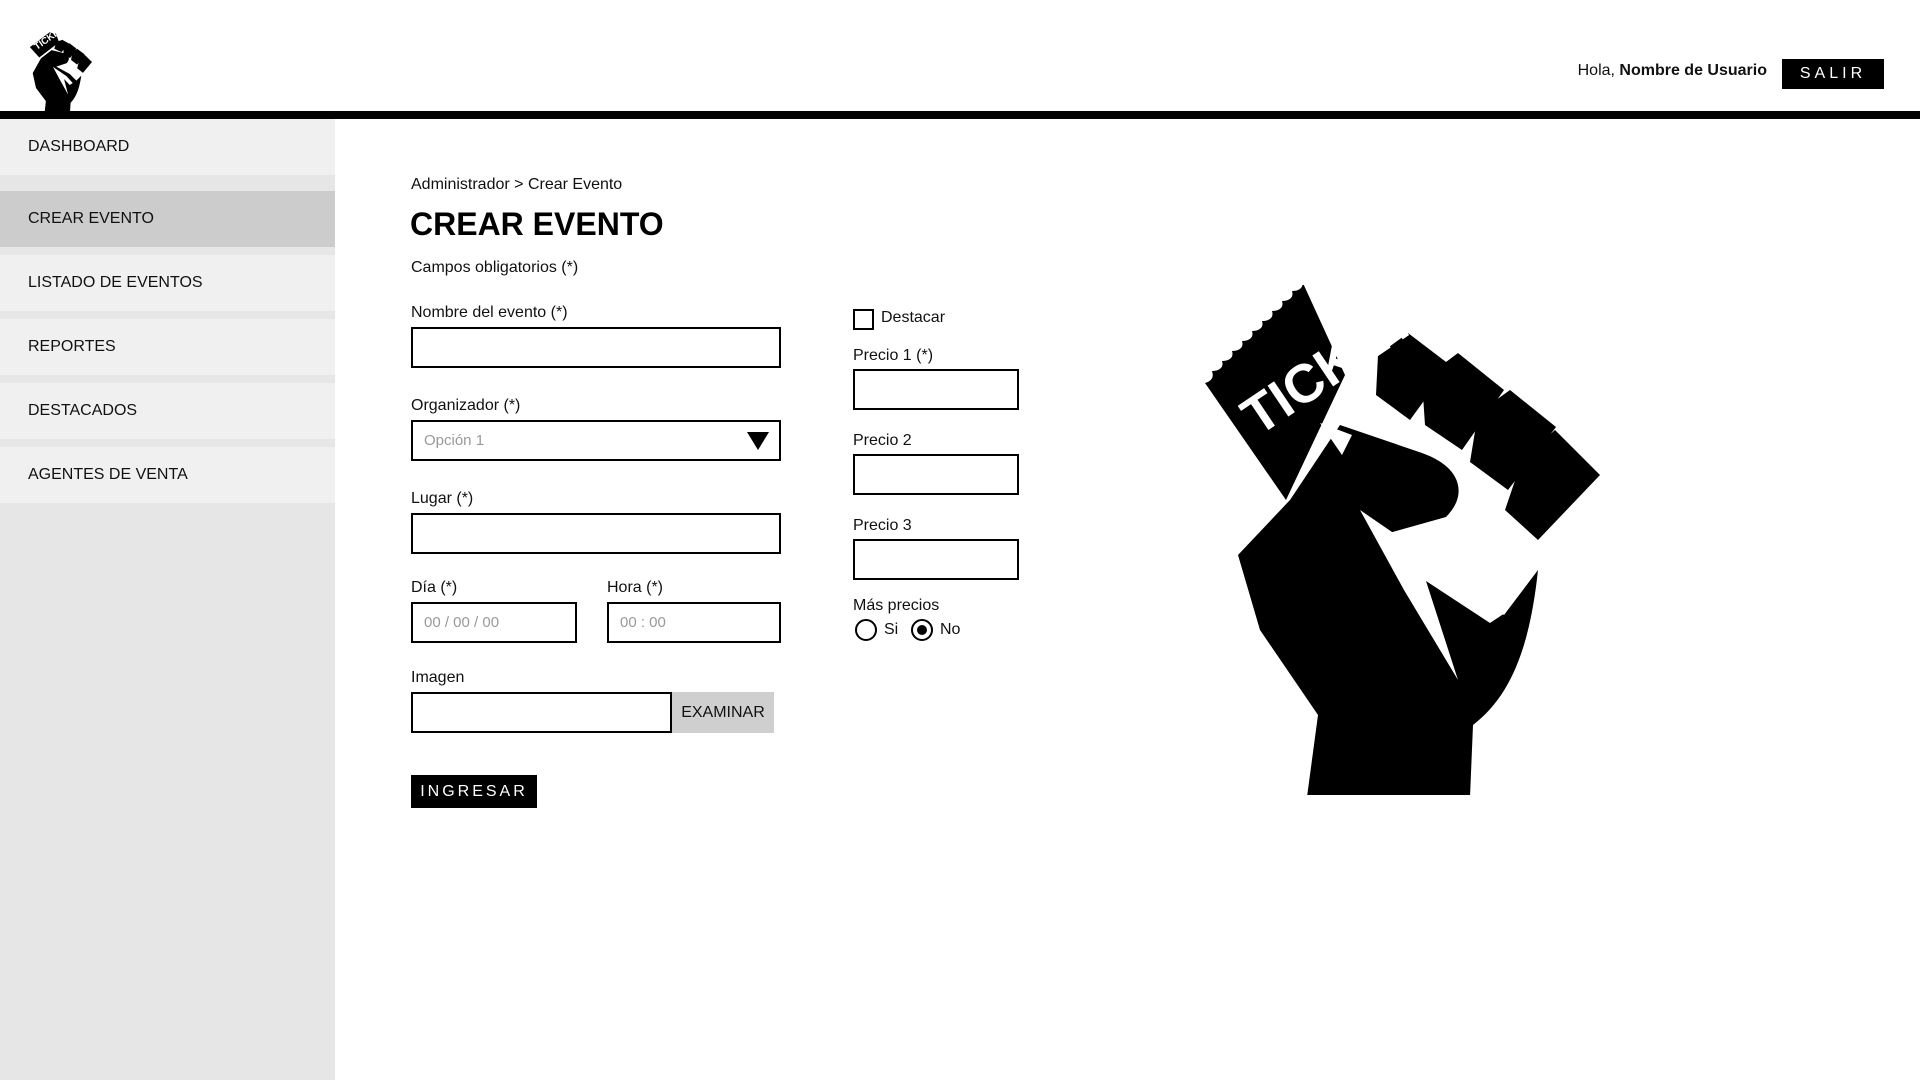 Image resolution: width=1920 pixels, height=1080 pixels. I want to click on more-prices-si-label: Si, so click(891, 629).